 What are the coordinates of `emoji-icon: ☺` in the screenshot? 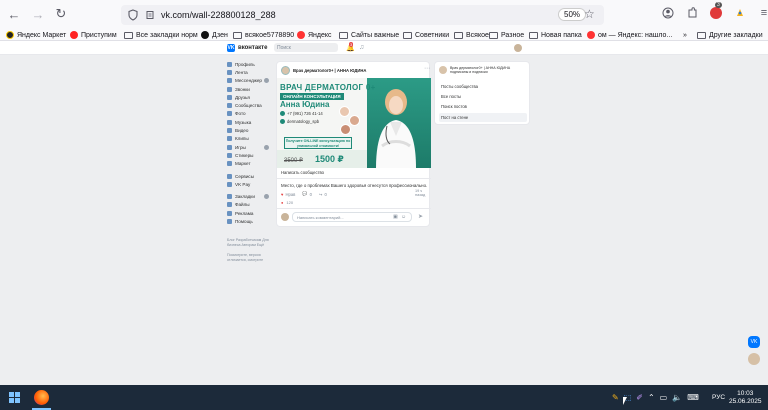 It's located at (403, 217).